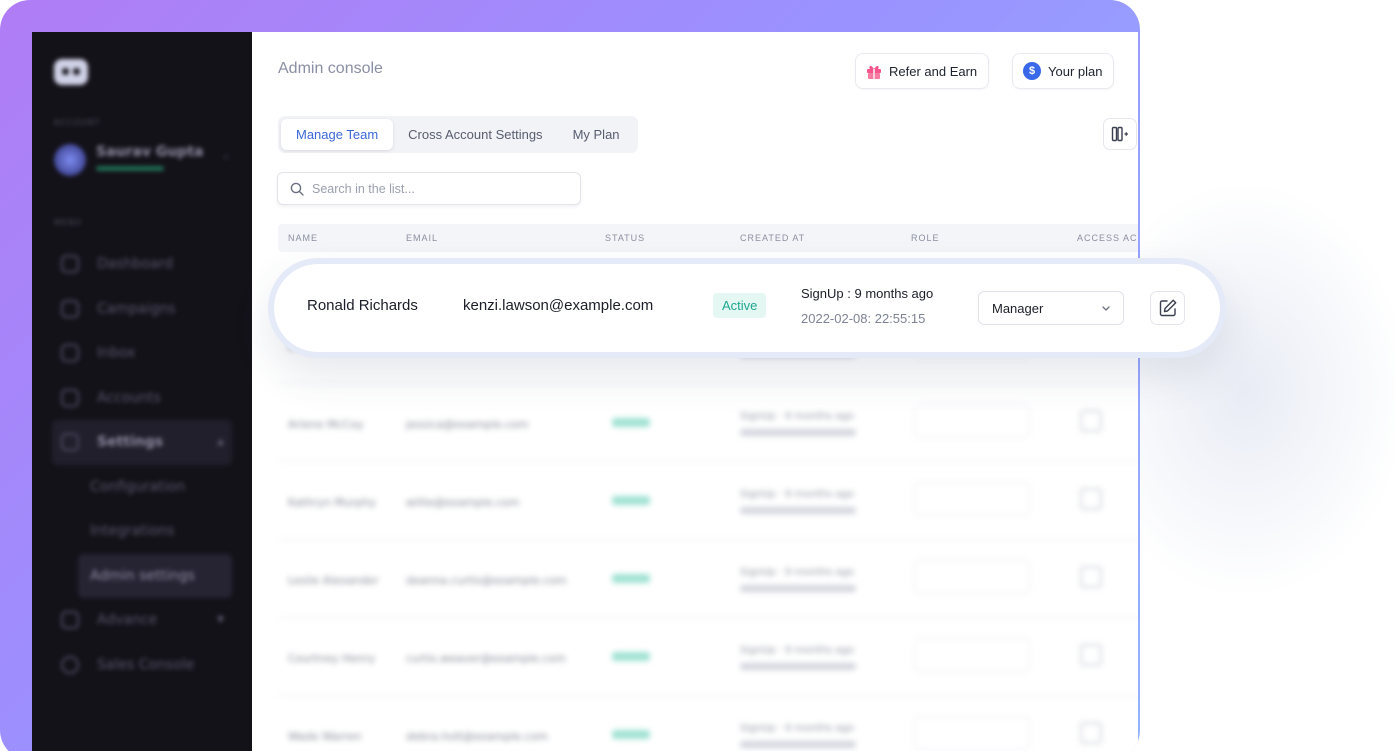  What do you see at coordinates (740, 305) in the screenshot?
I see `status-badge: Active` at bounding box center [740, 305].